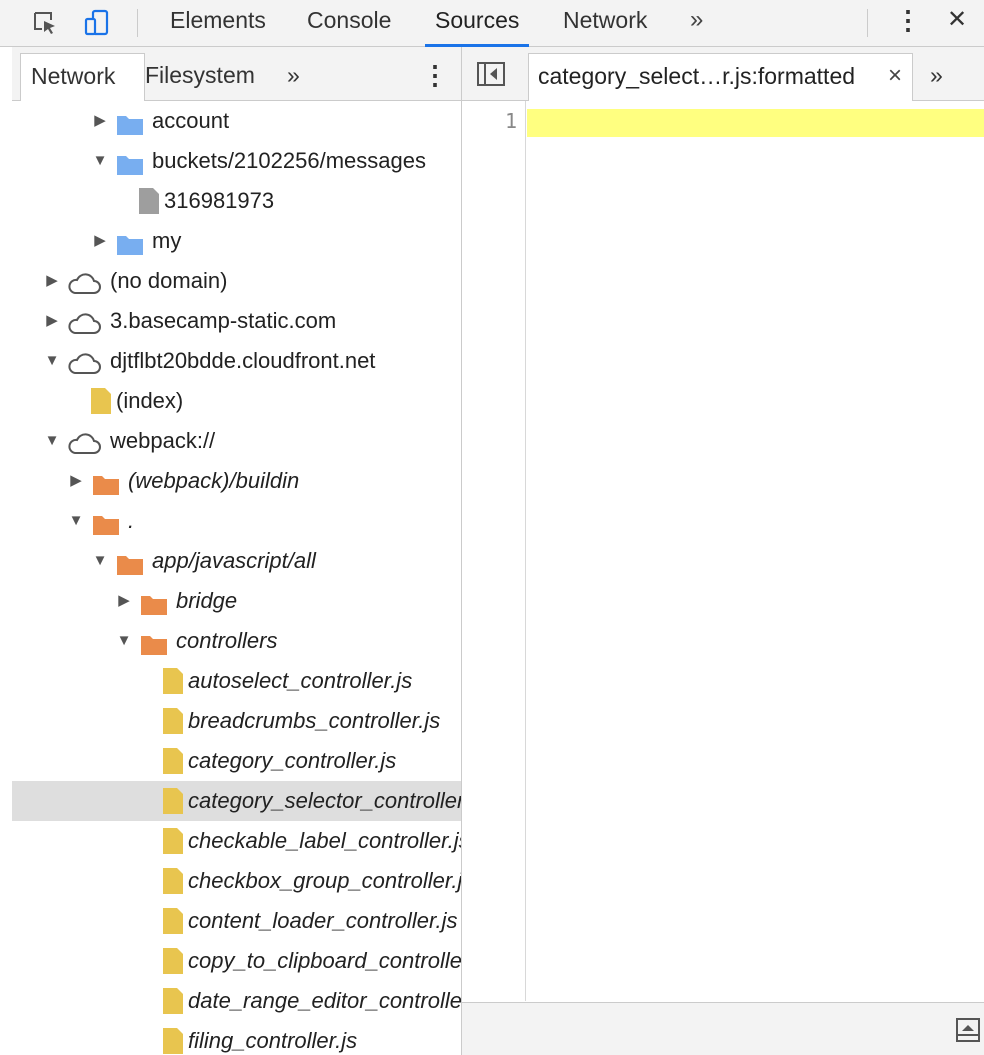 Image resolution: width=984 pixels, height=1055 pixels. I want to click on tree-row: category_controller.js, so click(236, 761).